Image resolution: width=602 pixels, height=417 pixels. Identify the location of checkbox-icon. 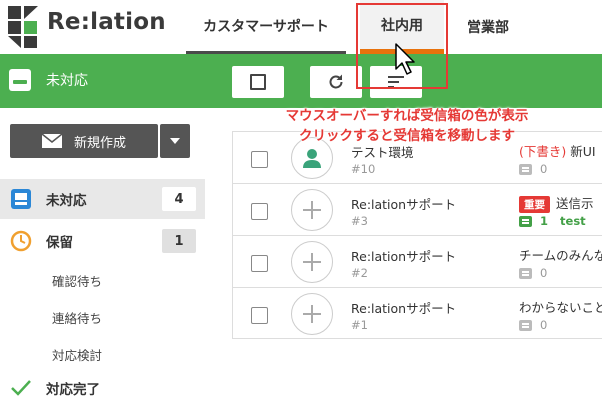
(258, 82).